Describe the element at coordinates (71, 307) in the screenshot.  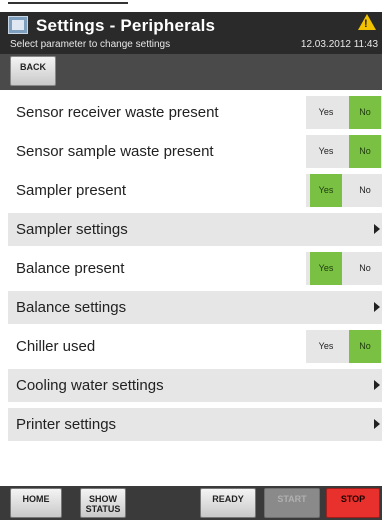
I see `row-label: Balance settings` at that location.